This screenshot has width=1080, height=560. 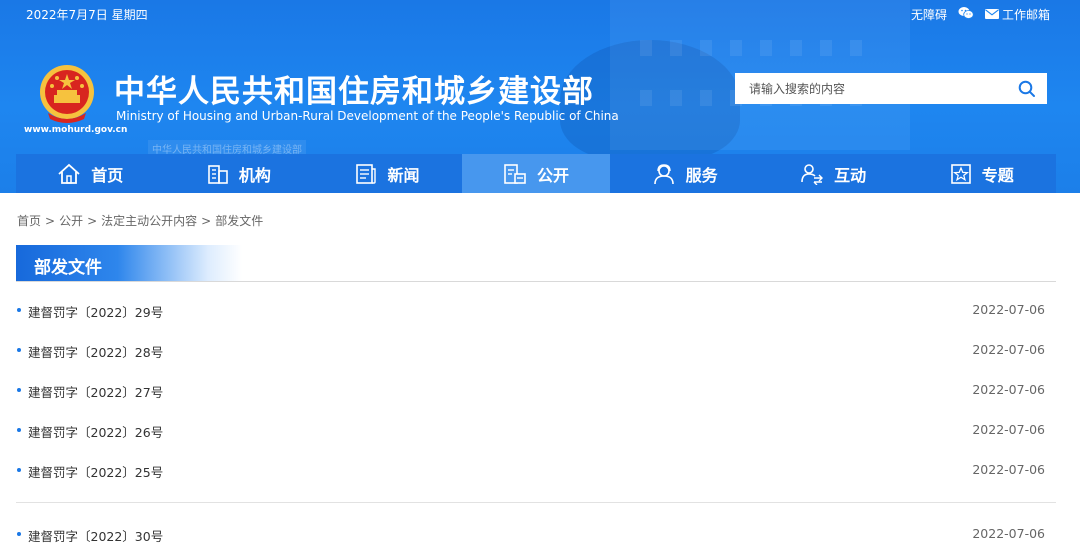 I want to click on news-icon, so click(x=366, y=173).